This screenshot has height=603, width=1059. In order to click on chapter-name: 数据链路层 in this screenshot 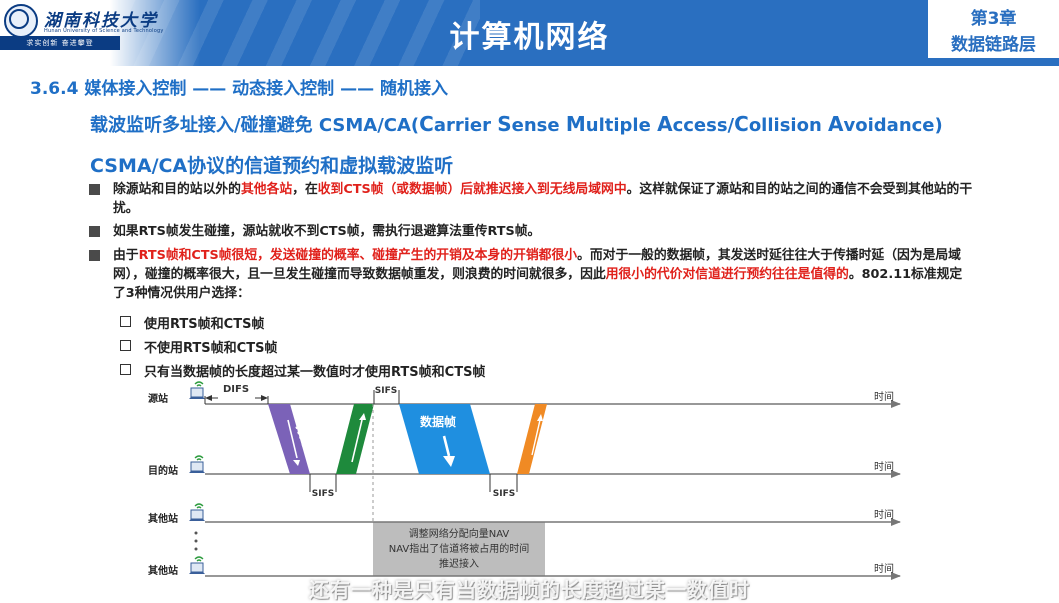, I will do `click(993, 45)`.